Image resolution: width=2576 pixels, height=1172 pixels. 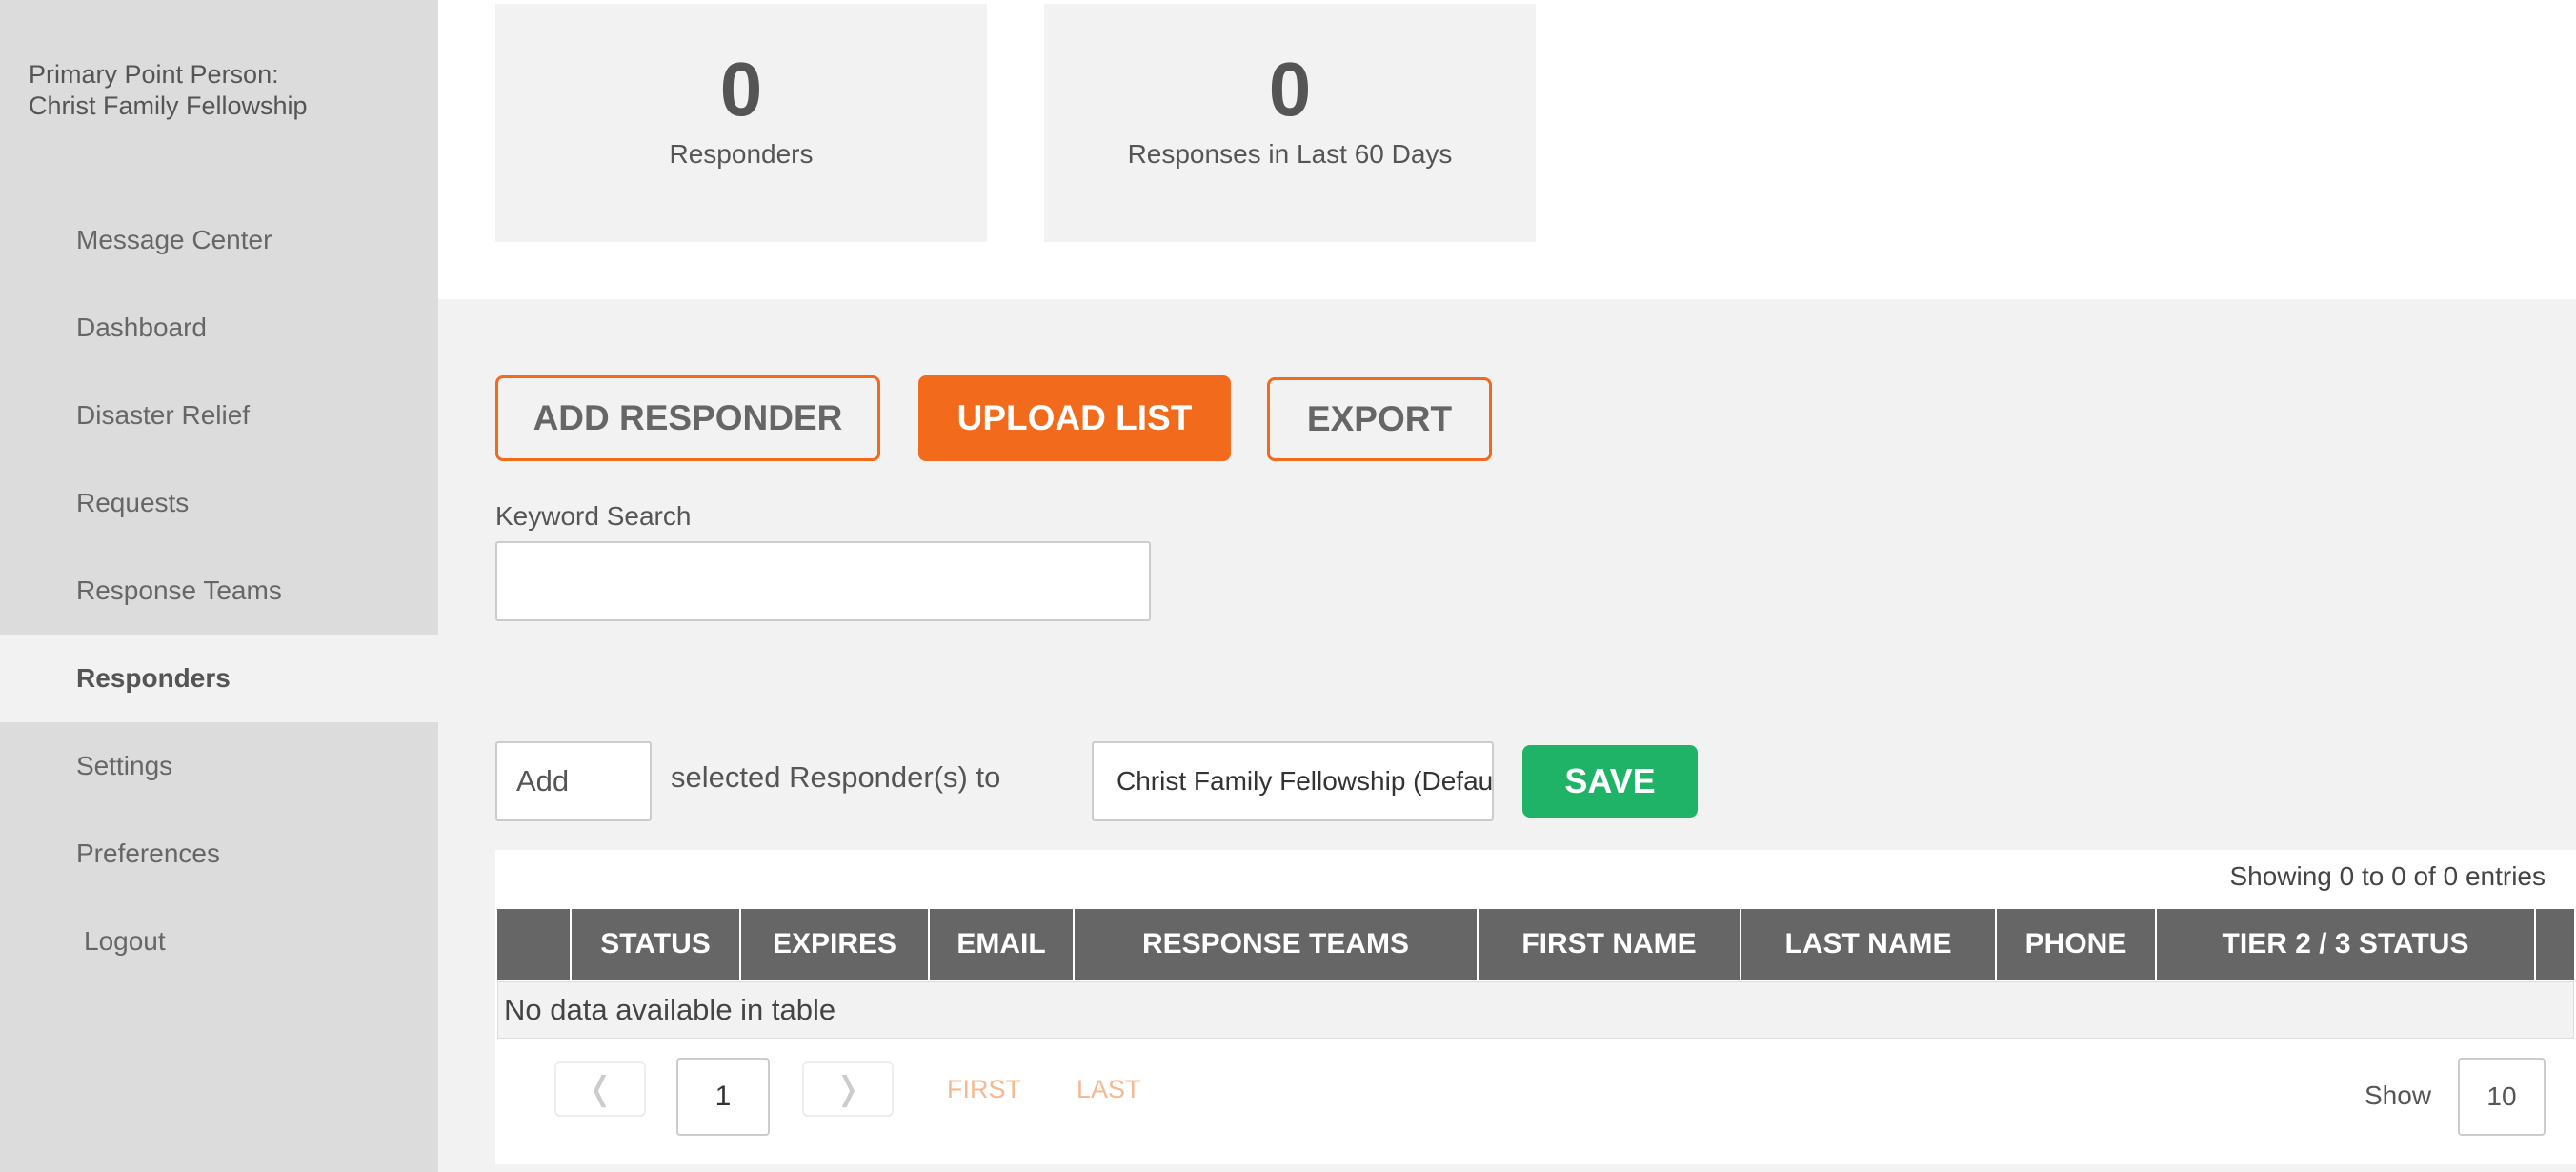 What do you see at coordinates (1109, 1089) in the screenshot?
I see `last-page-link: LAST` at bounding box center [1109, 1089].